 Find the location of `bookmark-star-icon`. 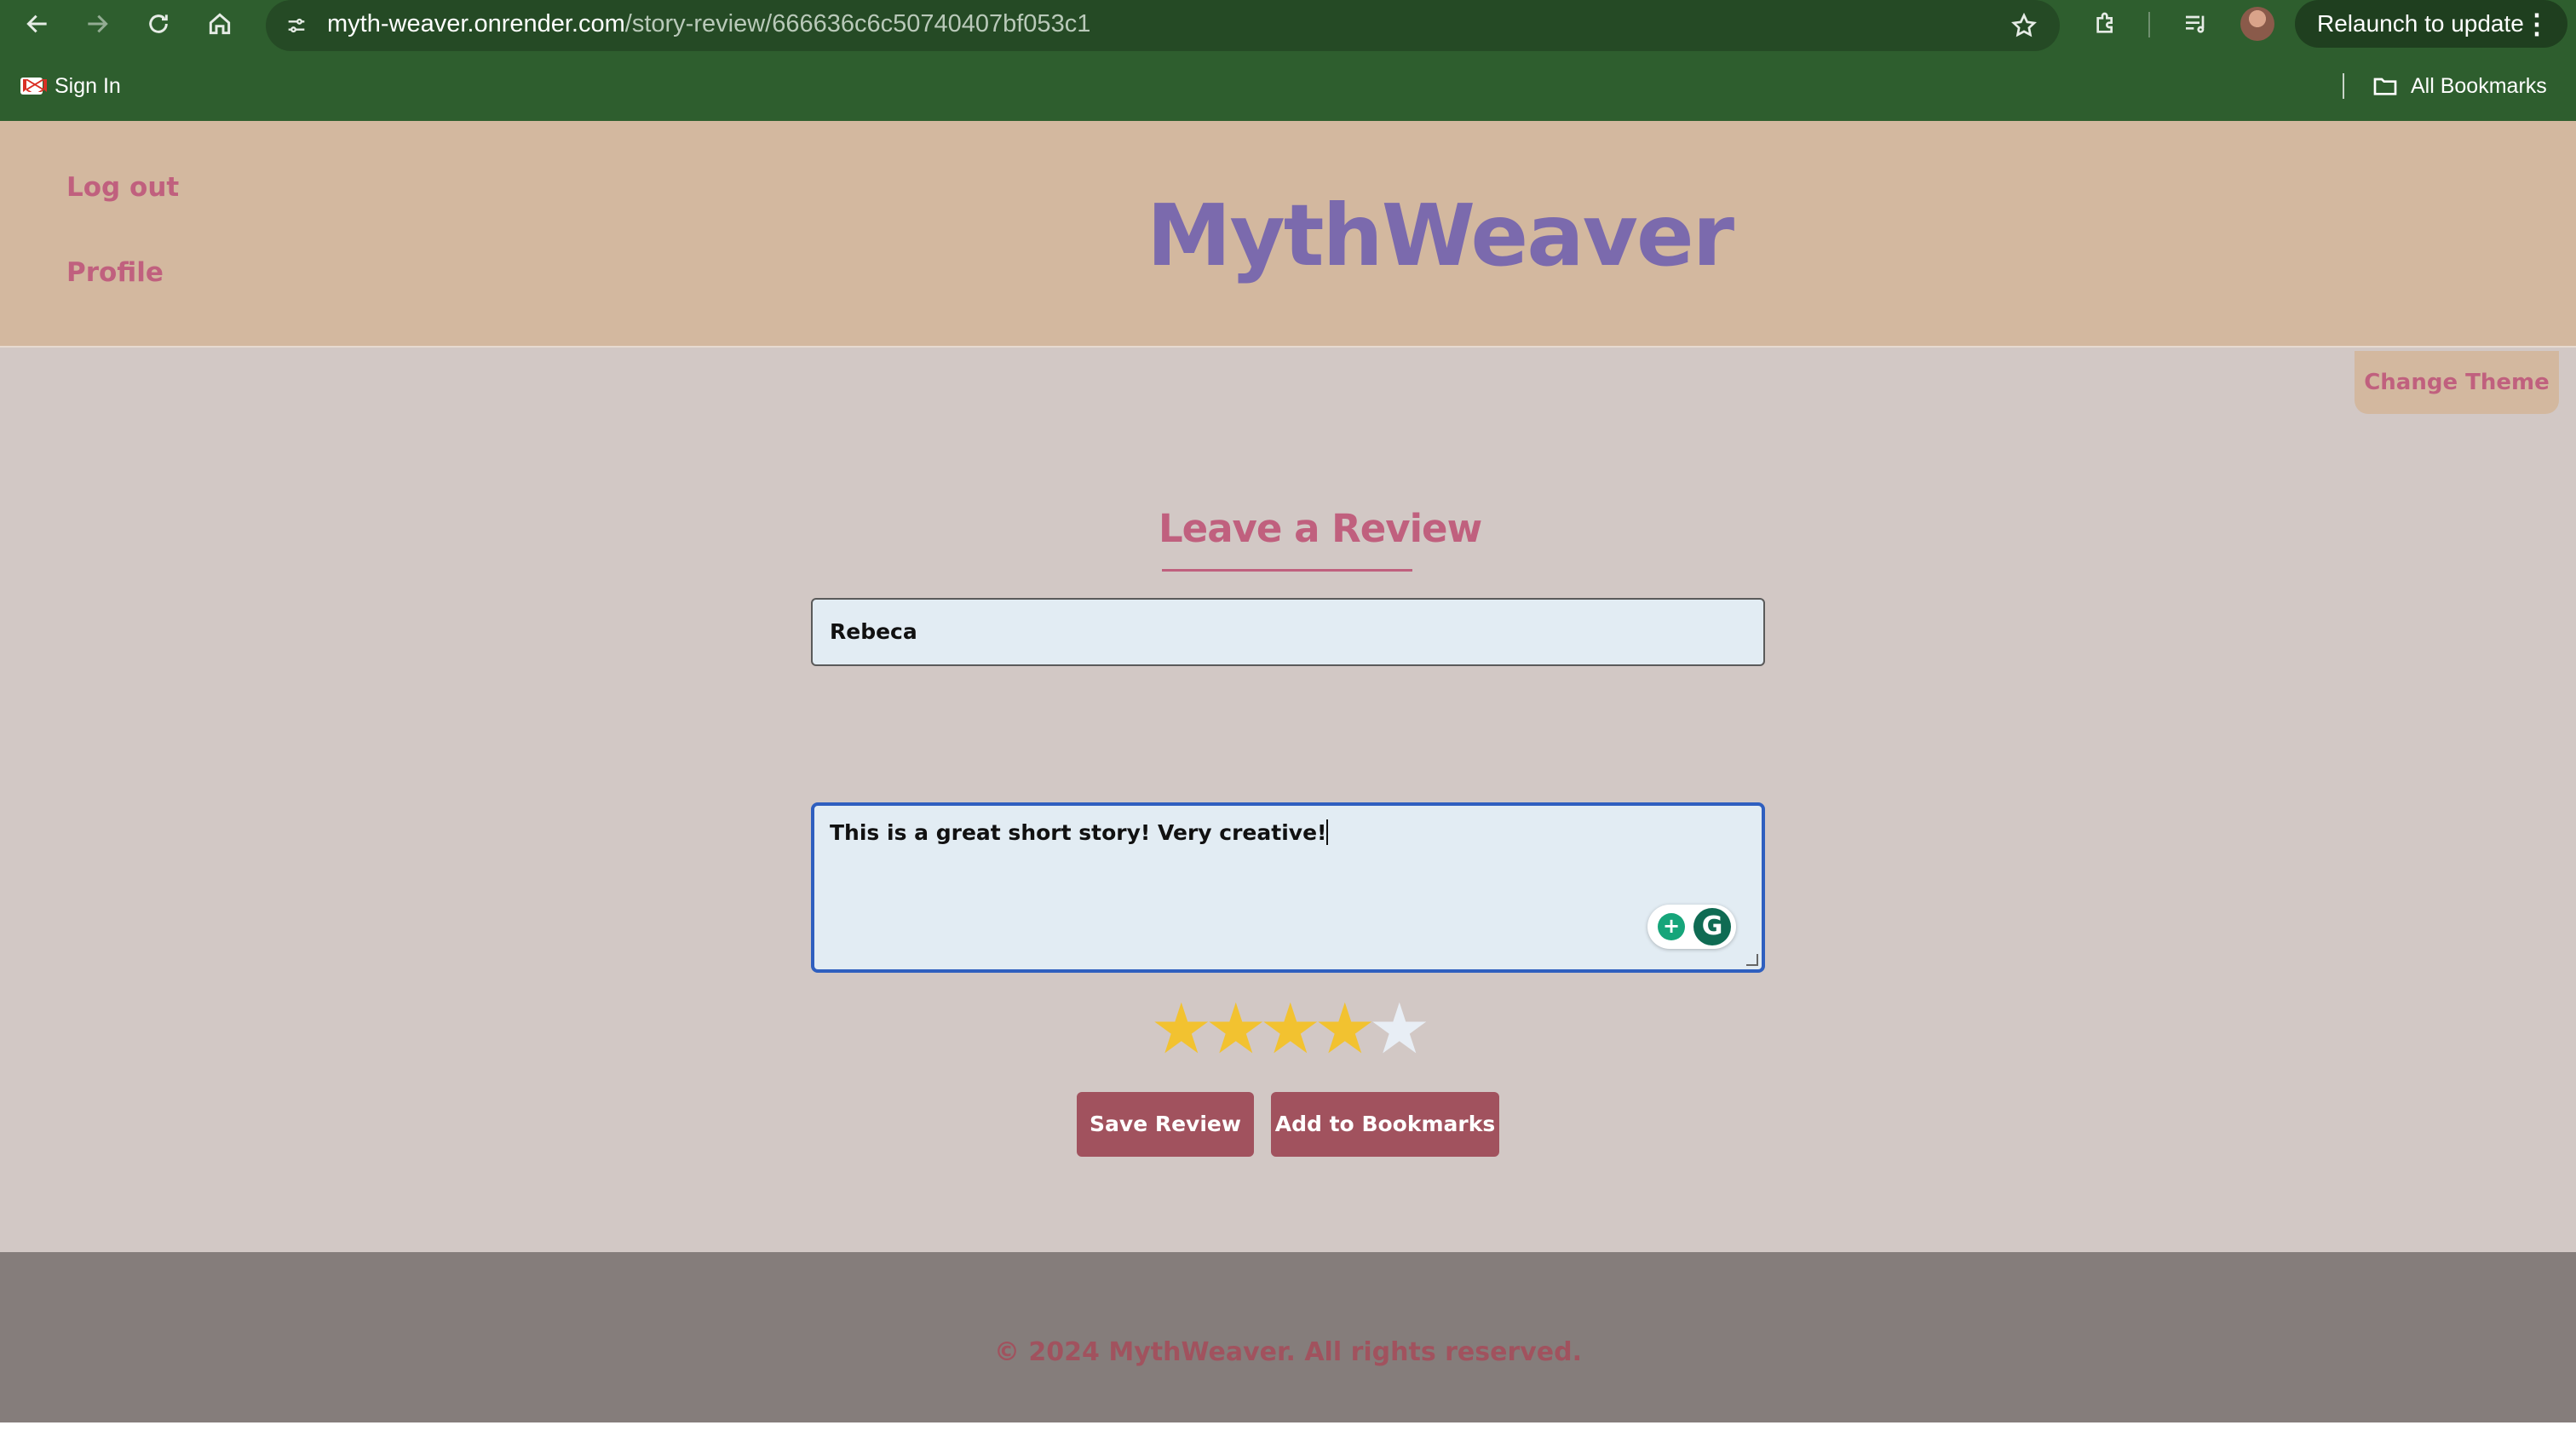

bookmark-star-icon is located at coordinates (2024, 26).